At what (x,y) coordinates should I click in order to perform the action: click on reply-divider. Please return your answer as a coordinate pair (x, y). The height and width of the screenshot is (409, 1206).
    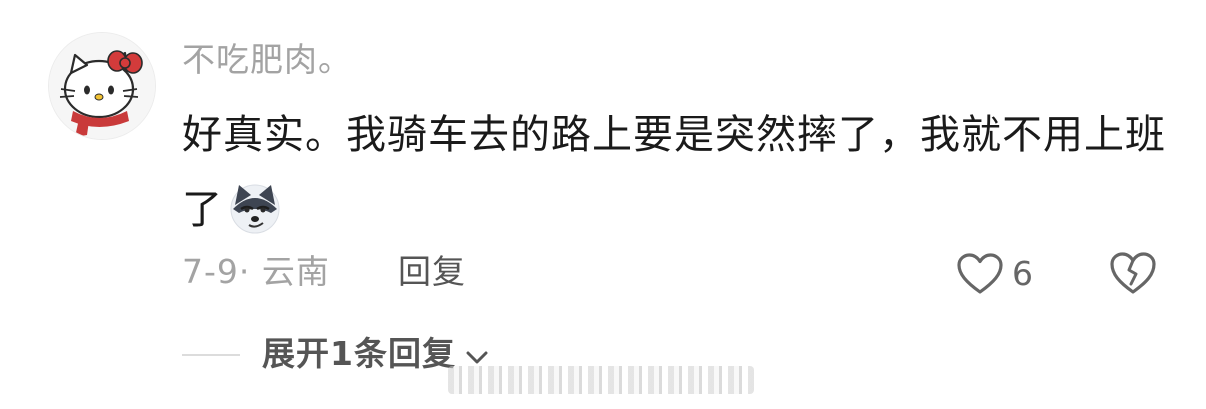
    Looking at the image, I should click on (211, 355).